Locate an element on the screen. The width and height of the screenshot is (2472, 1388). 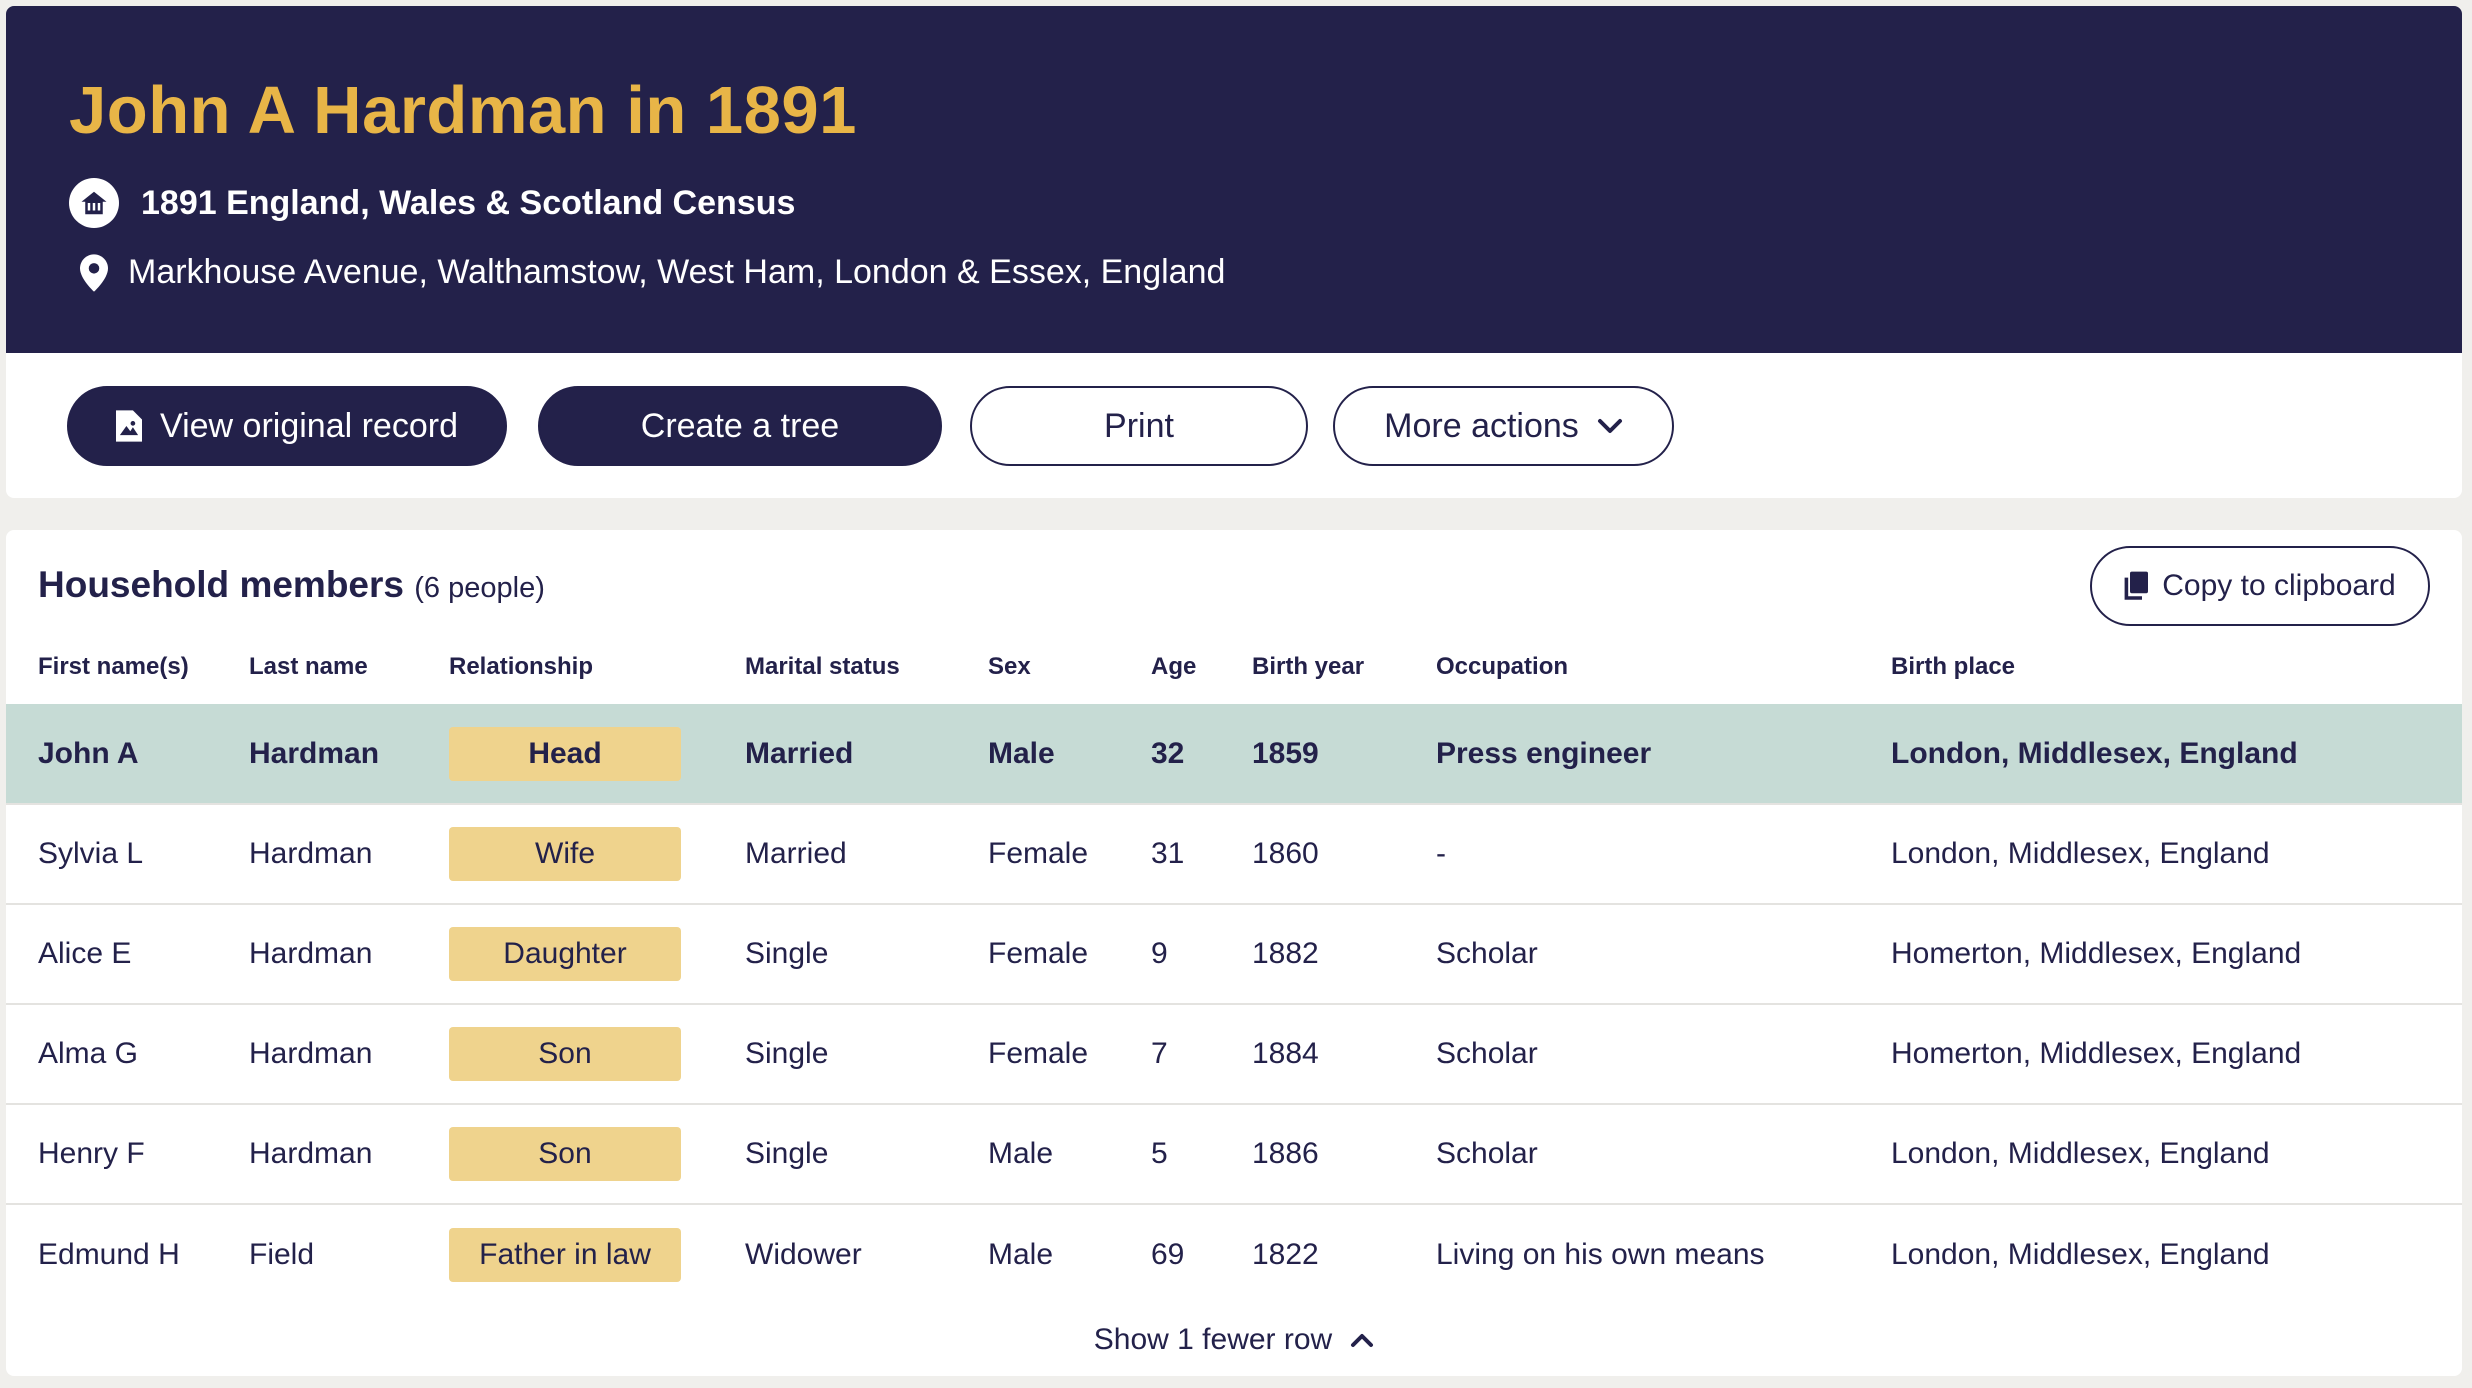
first-name-cell: Sylvia L is located at coordinates (127, 853).